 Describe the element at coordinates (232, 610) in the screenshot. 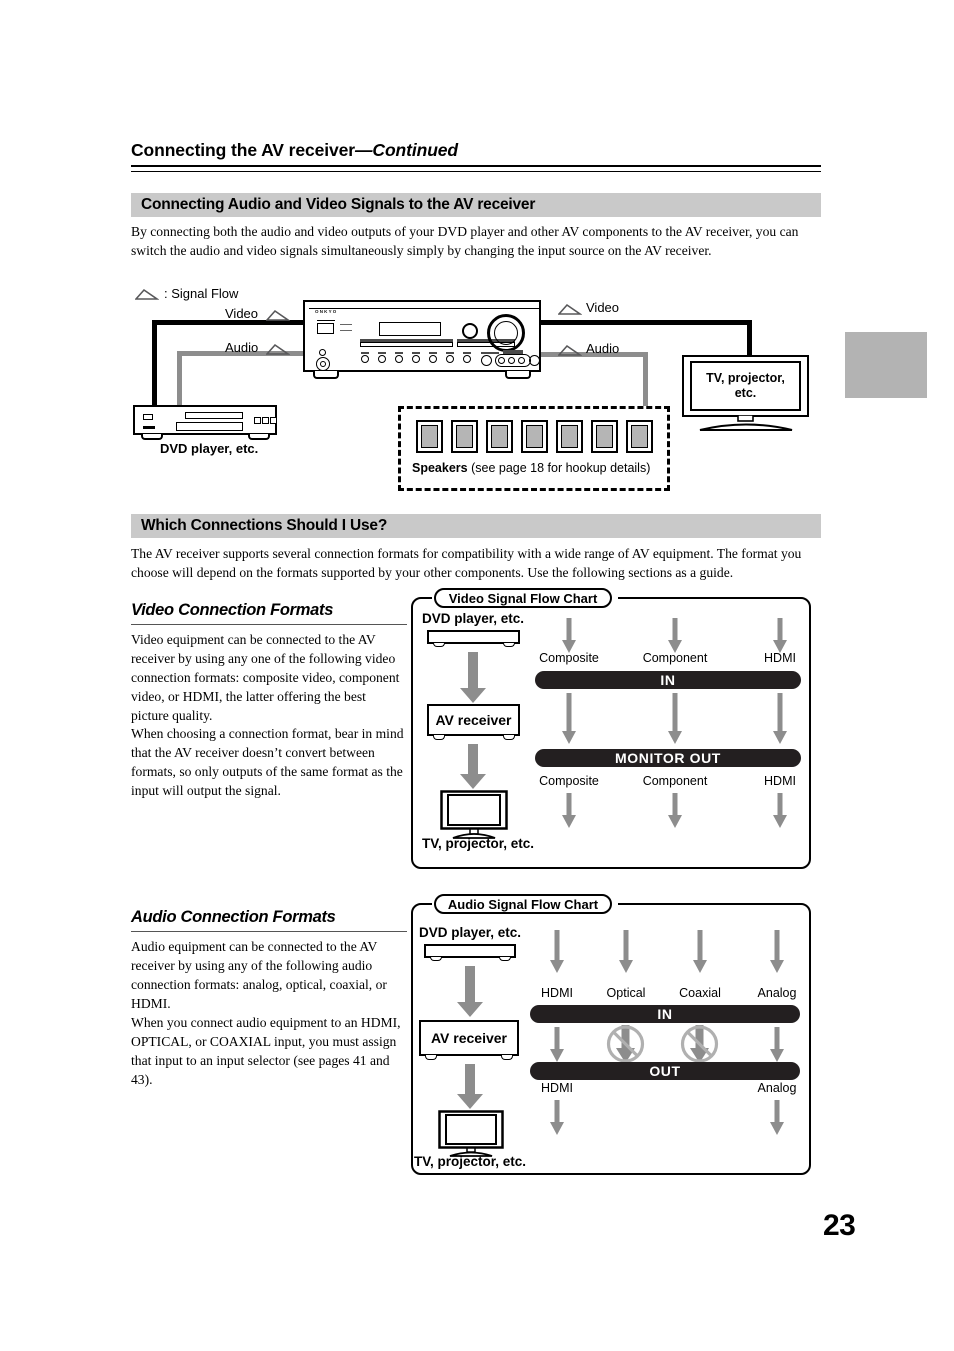

I see `subheading-video-connection-formats: Video Connection Formats` at that location.